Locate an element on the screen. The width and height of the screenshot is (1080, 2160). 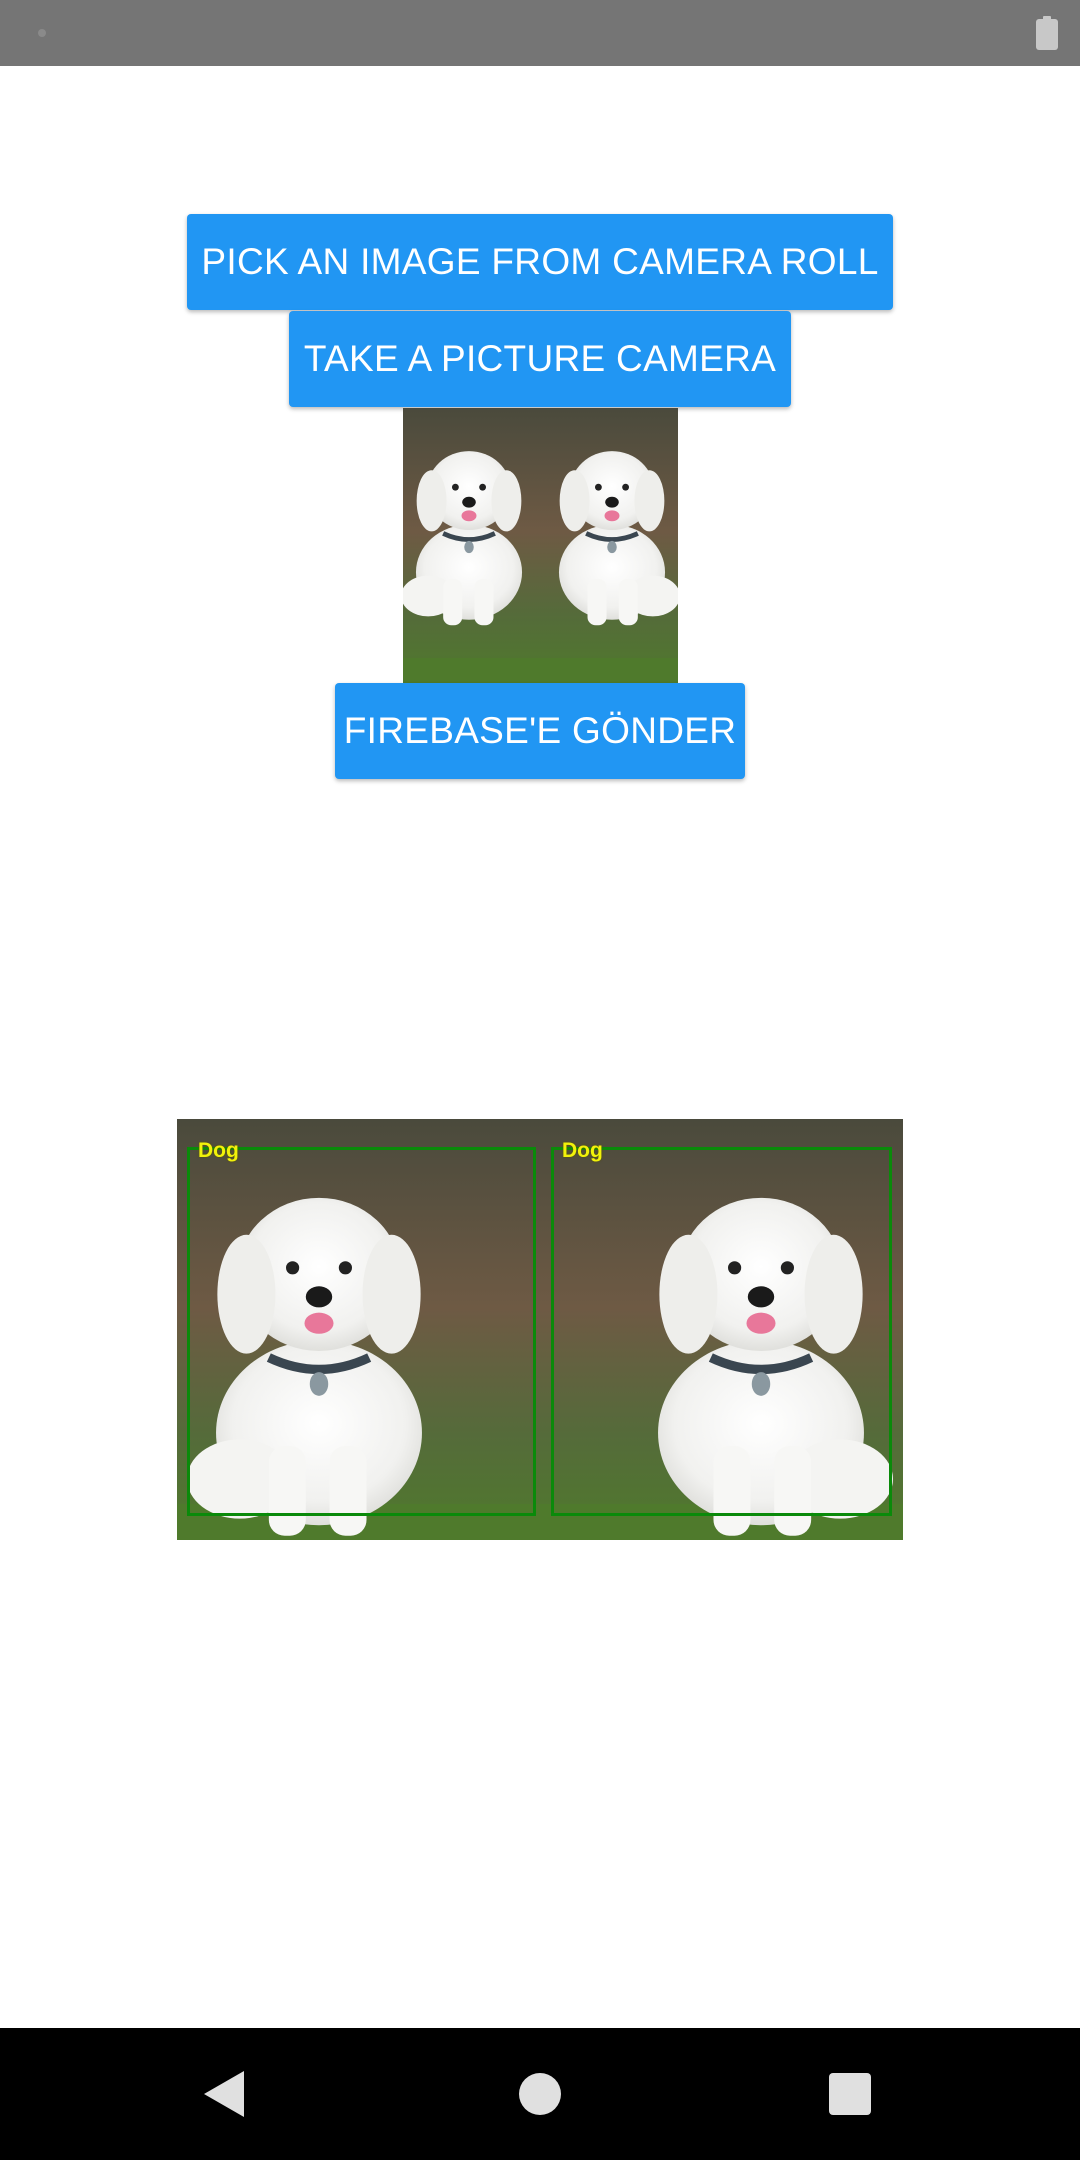
detection-result-image: Dog Dog is located at coordinates (540, 1329).